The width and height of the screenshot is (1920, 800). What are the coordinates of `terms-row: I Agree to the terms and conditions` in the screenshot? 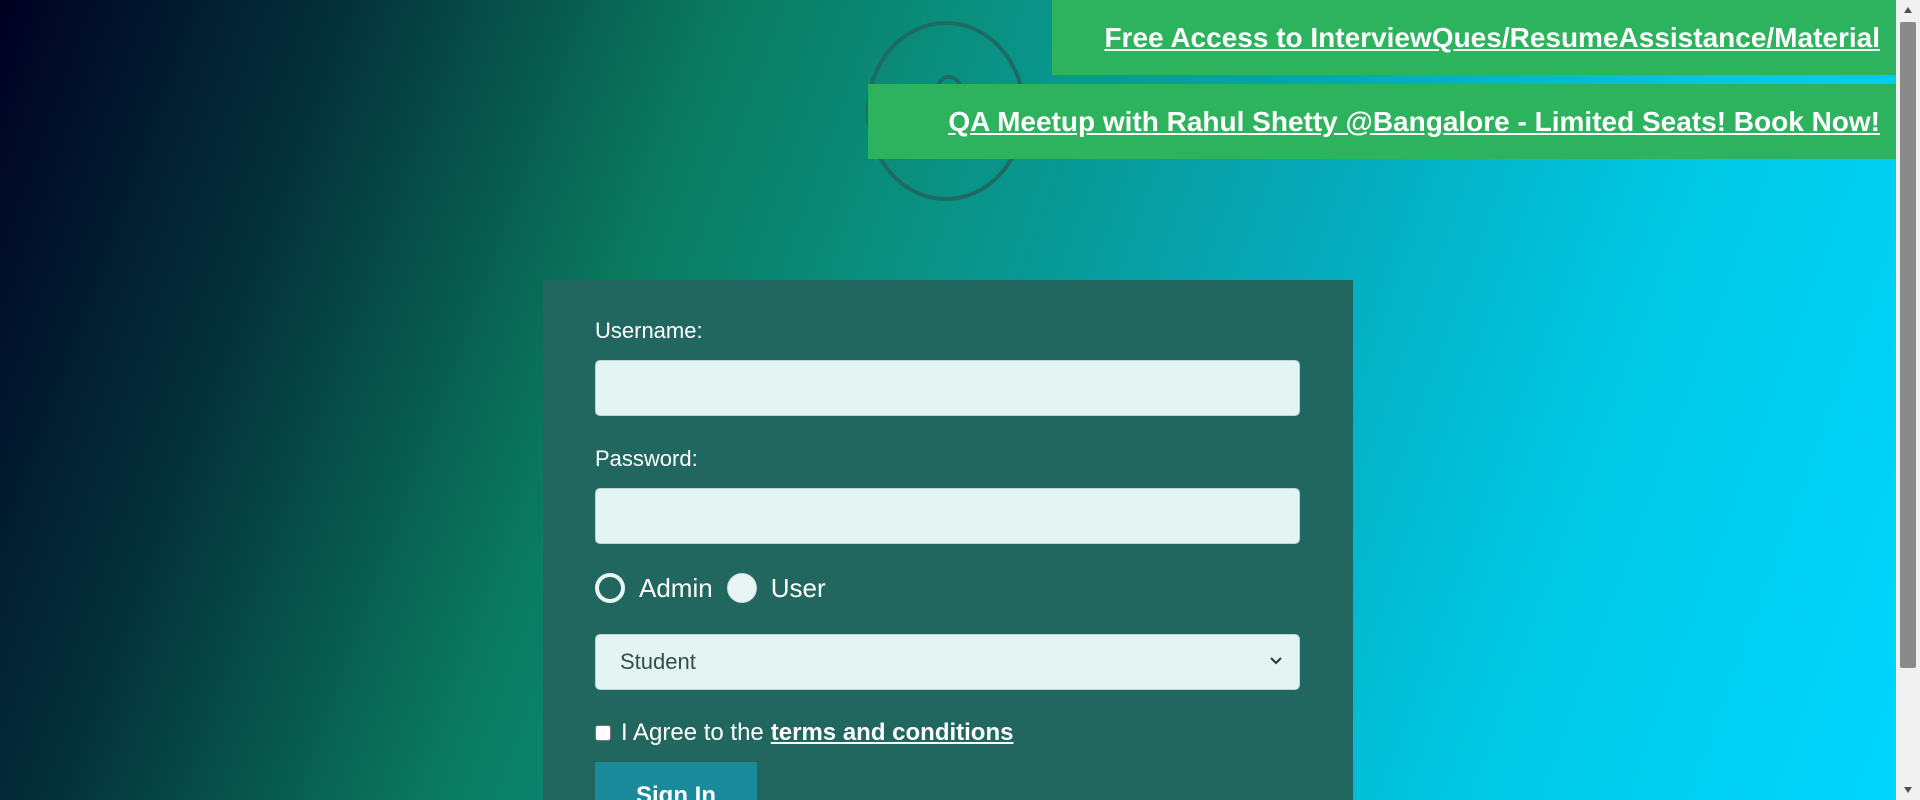 It's located at (947, 733).